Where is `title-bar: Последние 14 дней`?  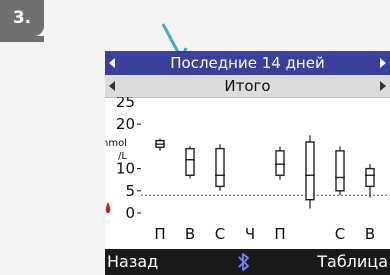
title-bar: Последние 14 дней is located at coordinates (247, 63).